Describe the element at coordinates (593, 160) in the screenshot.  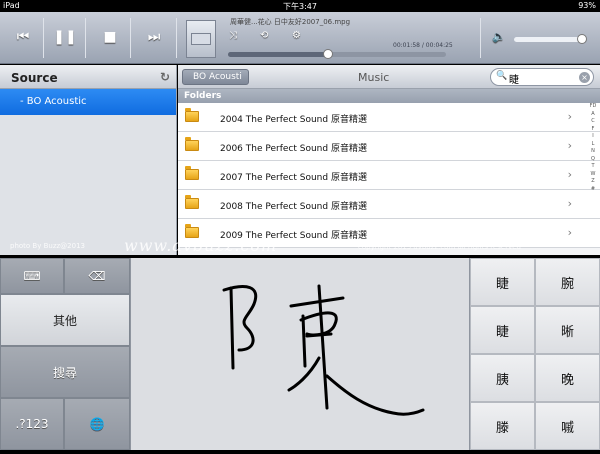
I see `index-letter: Q` at that location.